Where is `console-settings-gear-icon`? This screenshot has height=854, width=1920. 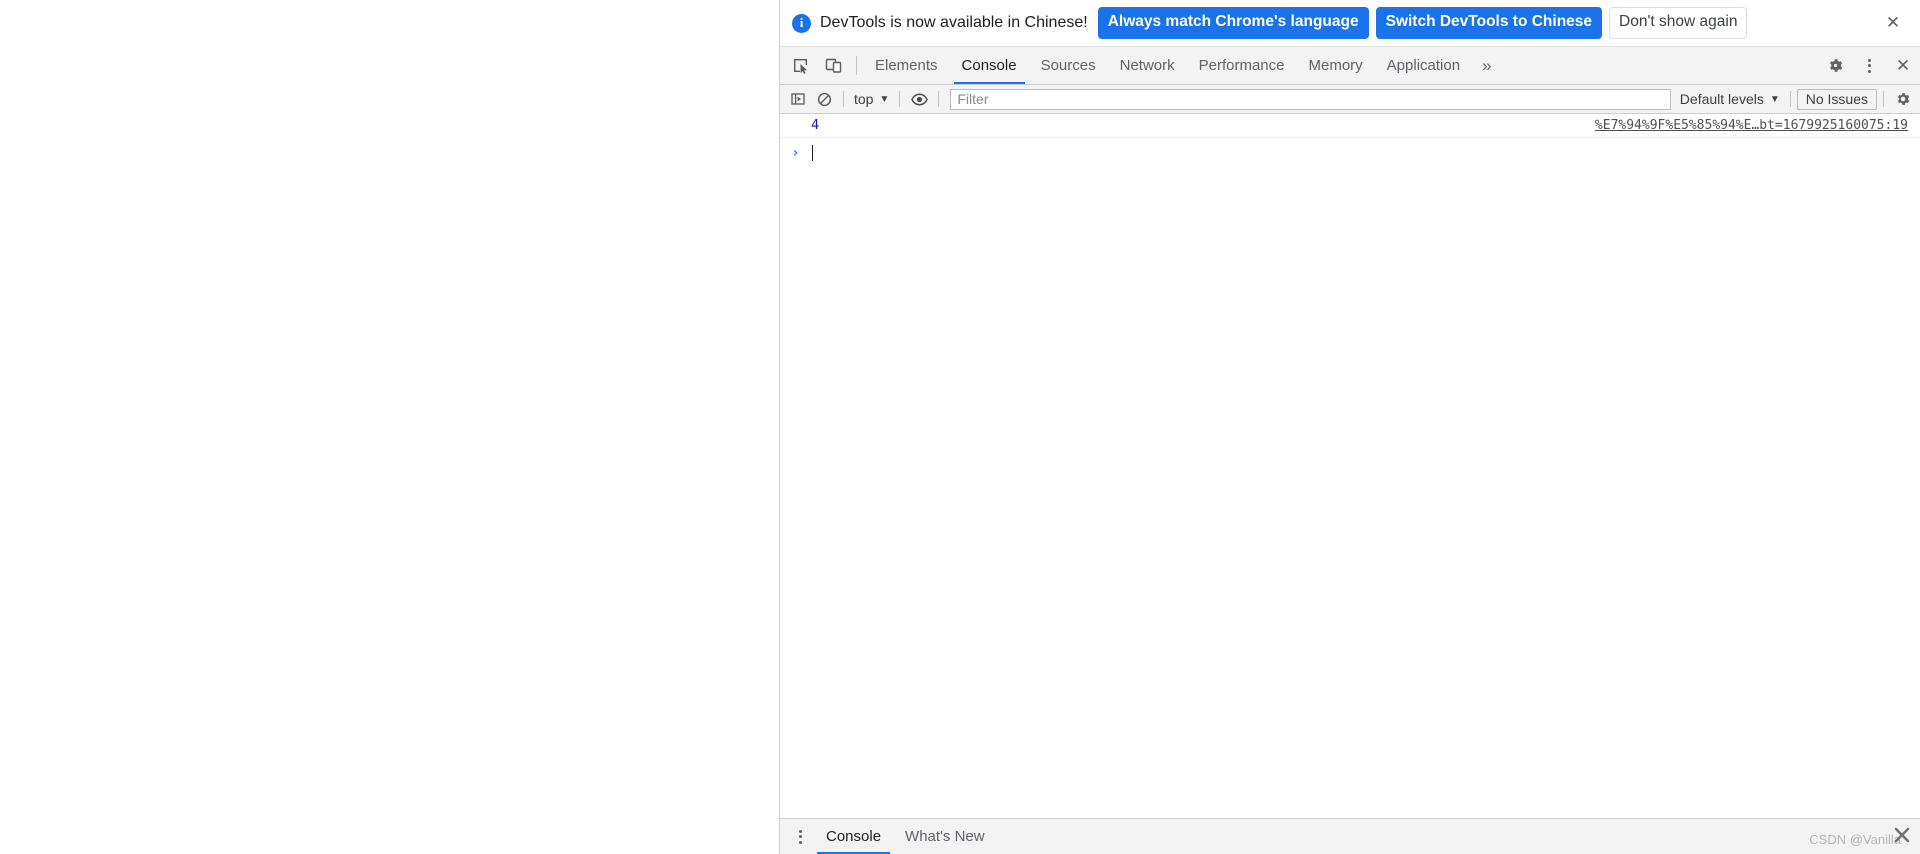
console-settings-gear-icon is located at coordinates (1903, 99).